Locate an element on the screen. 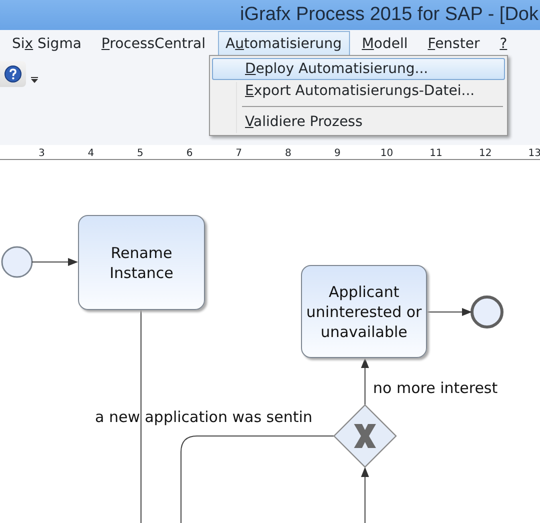 The image size is (540, 523). dropdown-arrow-icon is located at coordinates (34, 80).